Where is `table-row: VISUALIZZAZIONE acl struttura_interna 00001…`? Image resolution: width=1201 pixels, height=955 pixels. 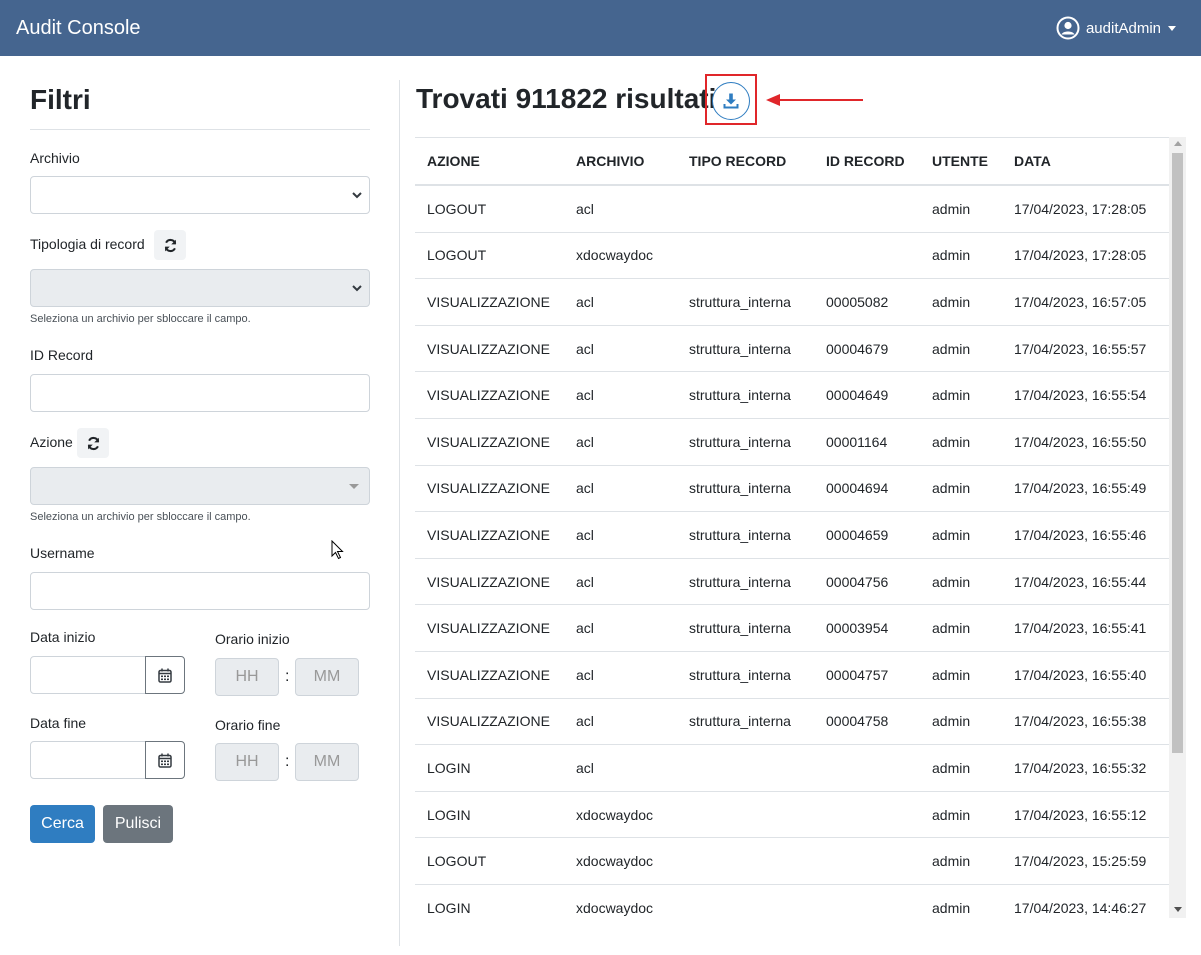
table-row: VISUALIZZAZIONE acl struttura_interna 00001… is located at coordinates (792, 442).